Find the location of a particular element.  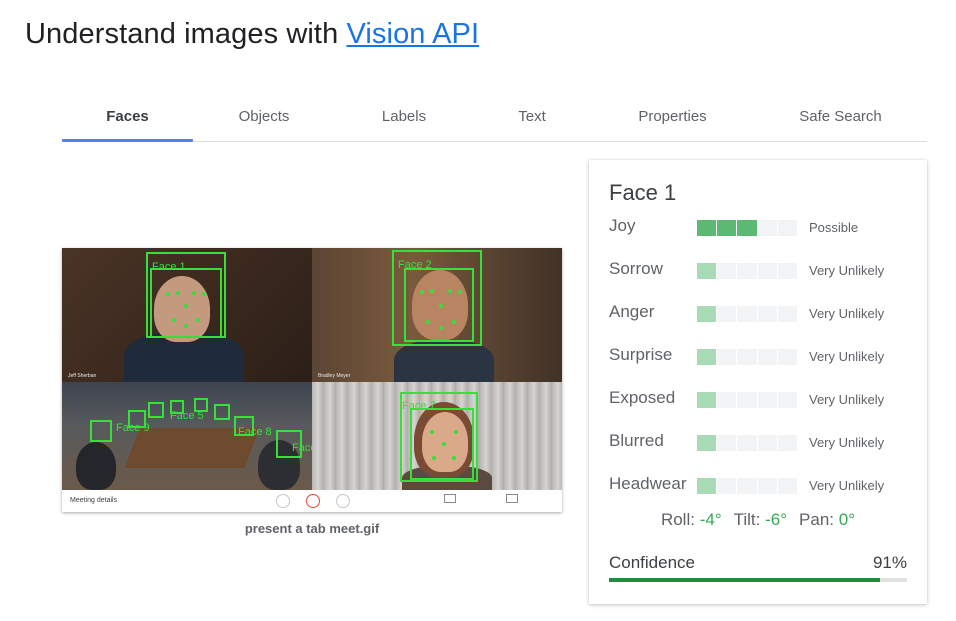

tab-safe-search: Safe Search is located at coordinates (840, 118).